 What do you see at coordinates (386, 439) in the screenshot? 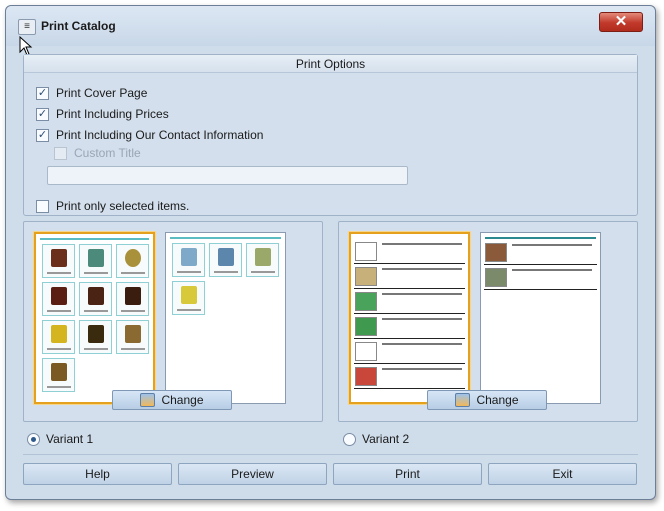
I see `variant-2-label: Variant 2` at bounding box center [386, 439].